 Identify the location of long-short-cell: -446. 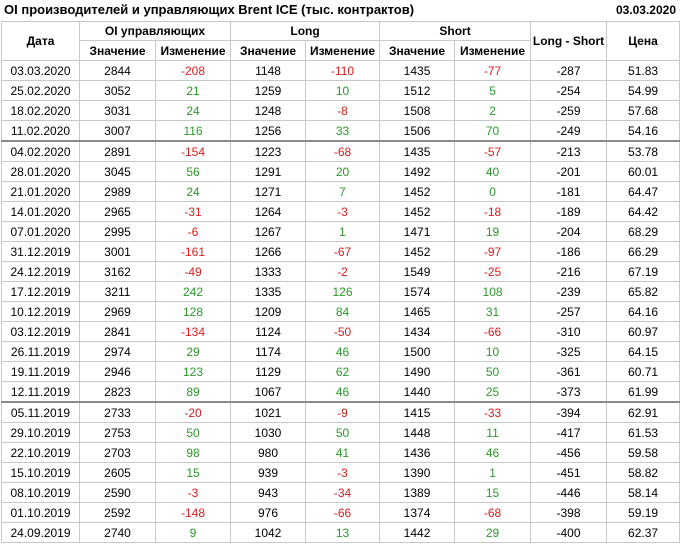
(569, 492).